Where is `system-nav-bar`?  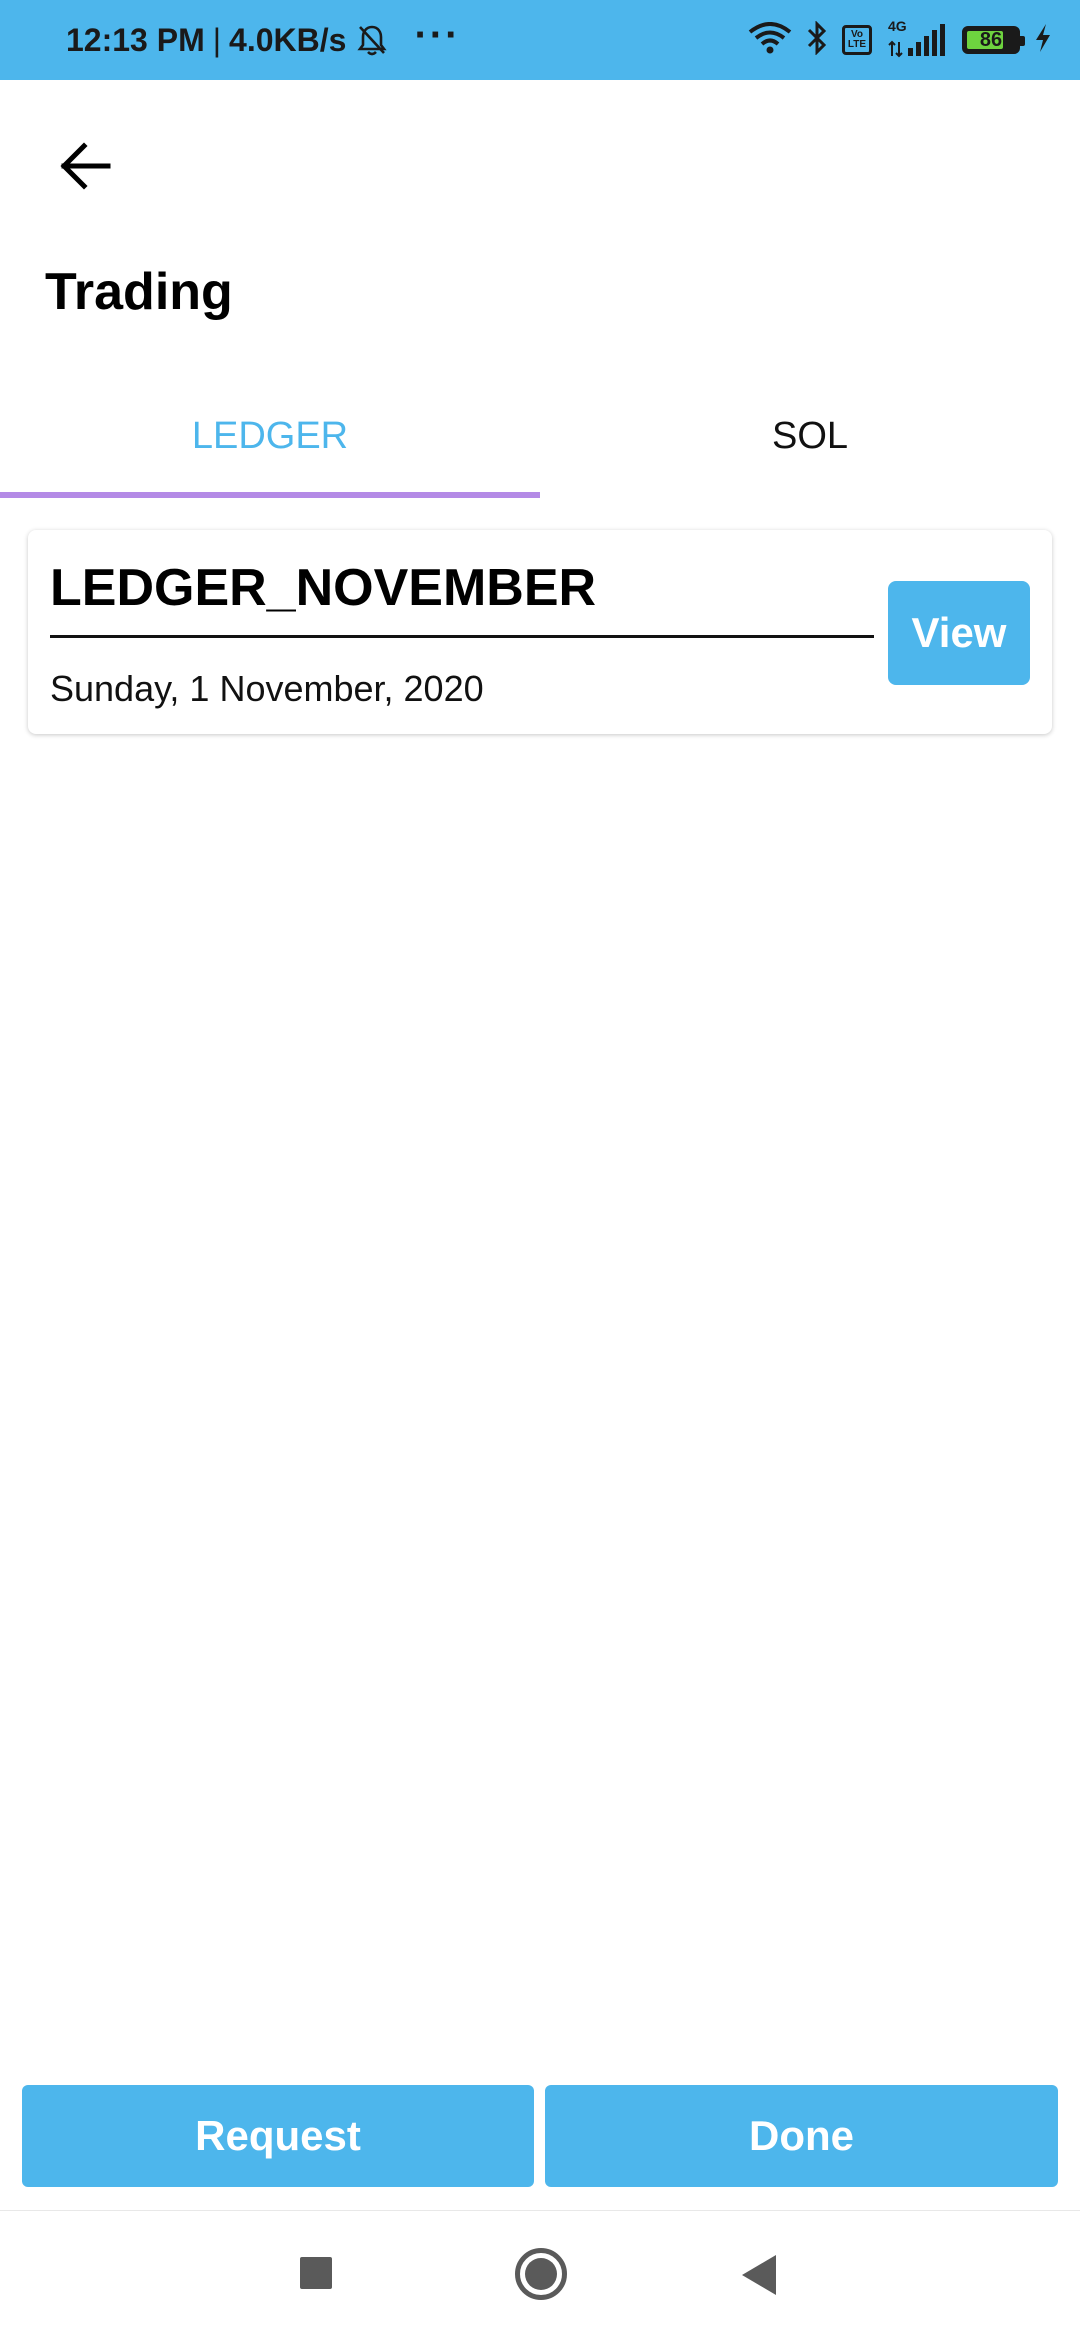
system-nav-bar is located at coordinates (540, 2275).